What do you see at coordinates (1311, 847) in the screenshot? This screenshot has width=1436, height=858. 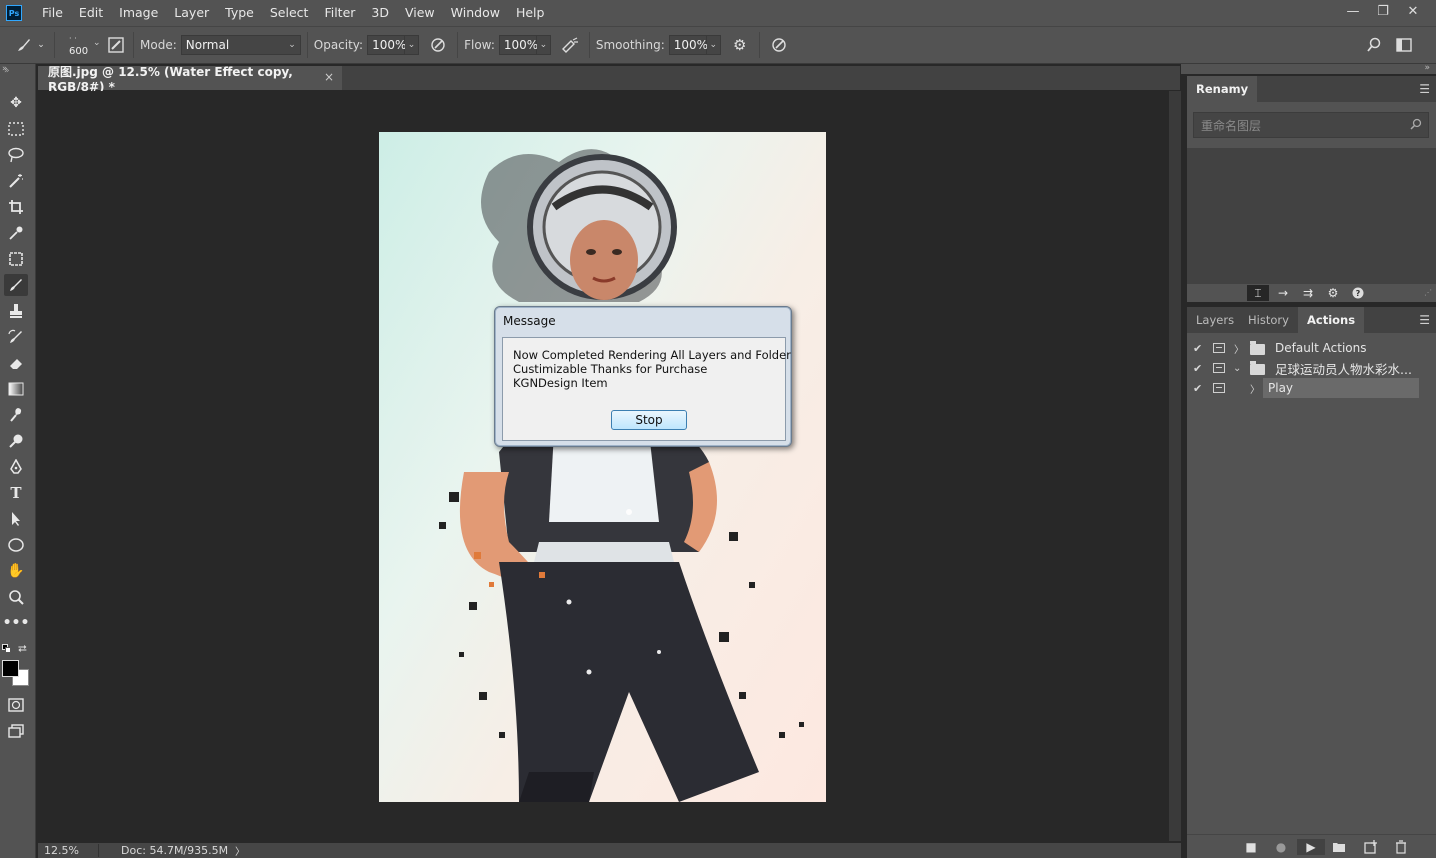 I see `play-icon: ▶` at bounding box center [1311, 847].